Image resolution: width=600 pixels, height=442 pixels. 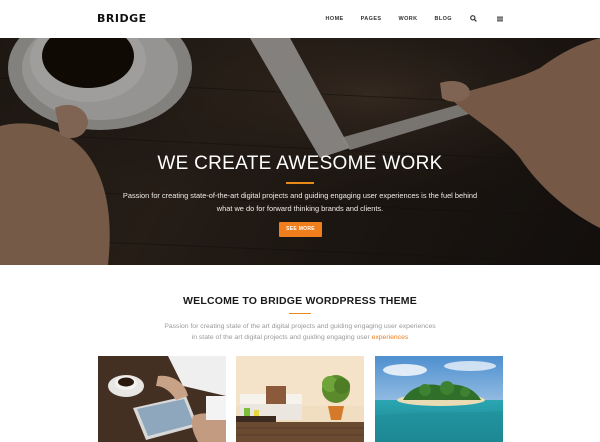 What do you see at coordinates (300, 163) in the screenshot?
I see `hero-title: WE CREATE AWESOME WORK` at bounding box center [300, 163].